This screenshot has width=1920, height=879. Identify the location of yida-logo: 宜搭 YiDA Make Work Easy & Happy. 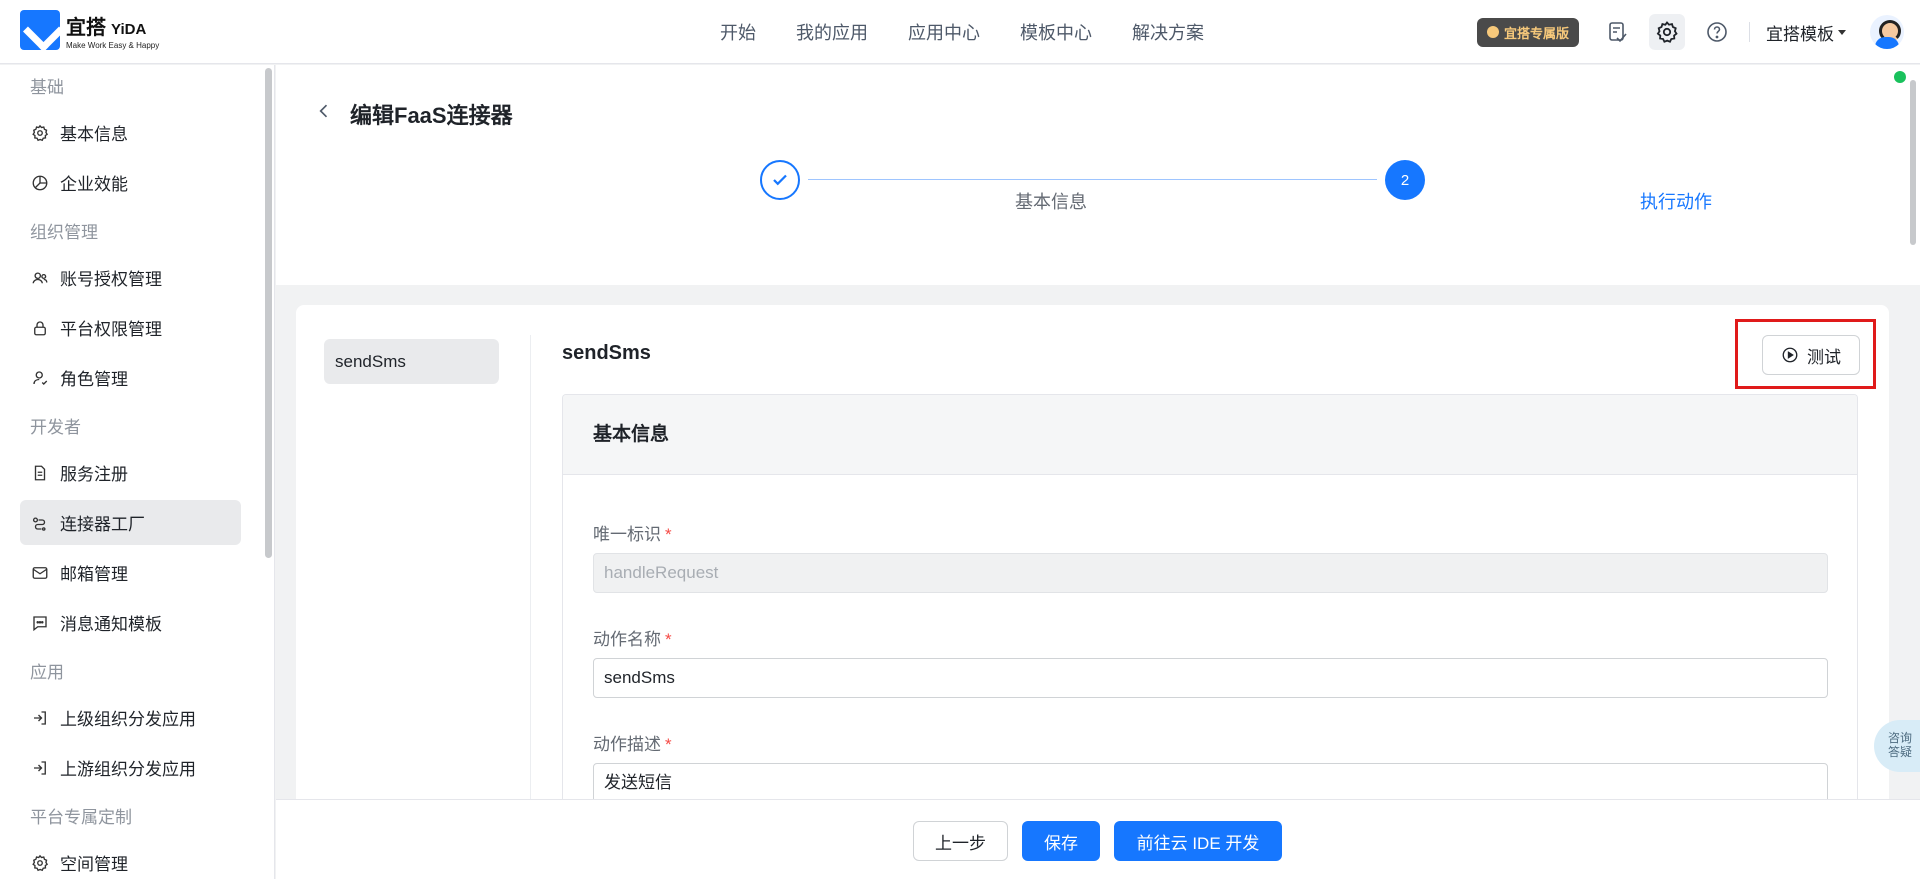
(89, 30).